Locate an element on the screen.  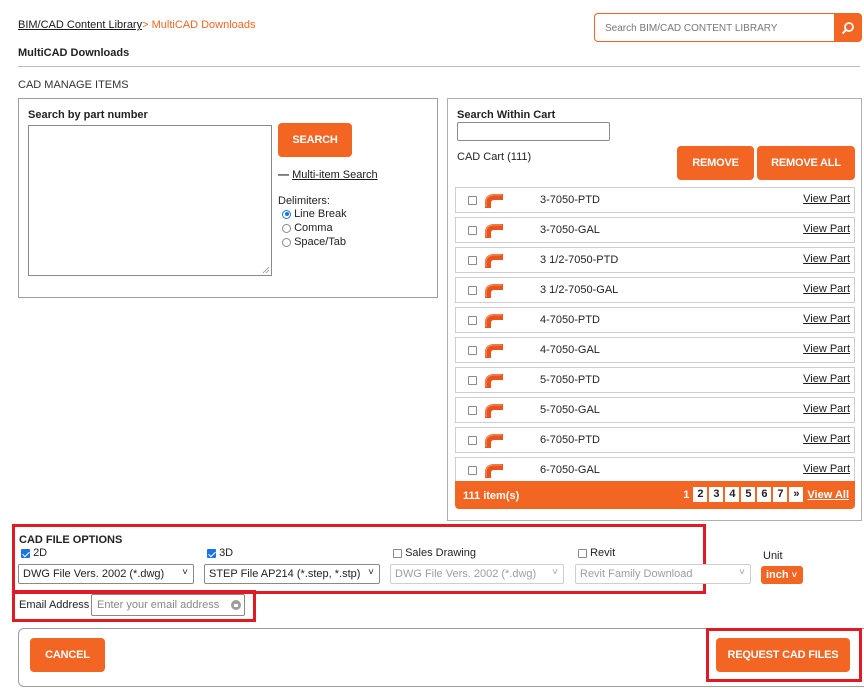
cart-footer: 111 item(s) 1 2 3 4 5 6 7 » View All is located at coordinates (655, 495).